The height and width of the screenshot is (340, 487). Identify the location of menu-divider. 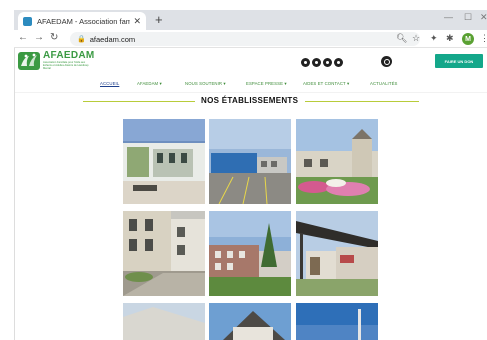
(251, 92).